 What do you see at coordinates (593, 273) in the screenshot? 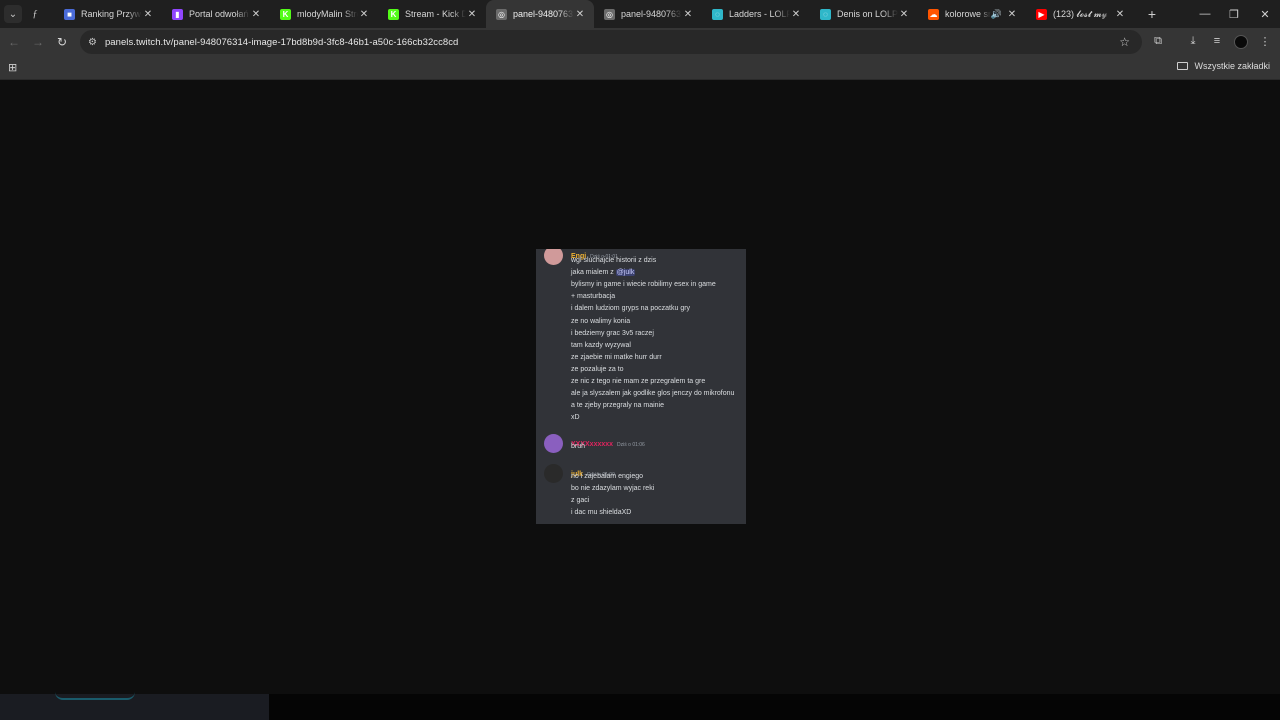
I see `message-text: jaka mialem z` at bounding box center [593, 273].